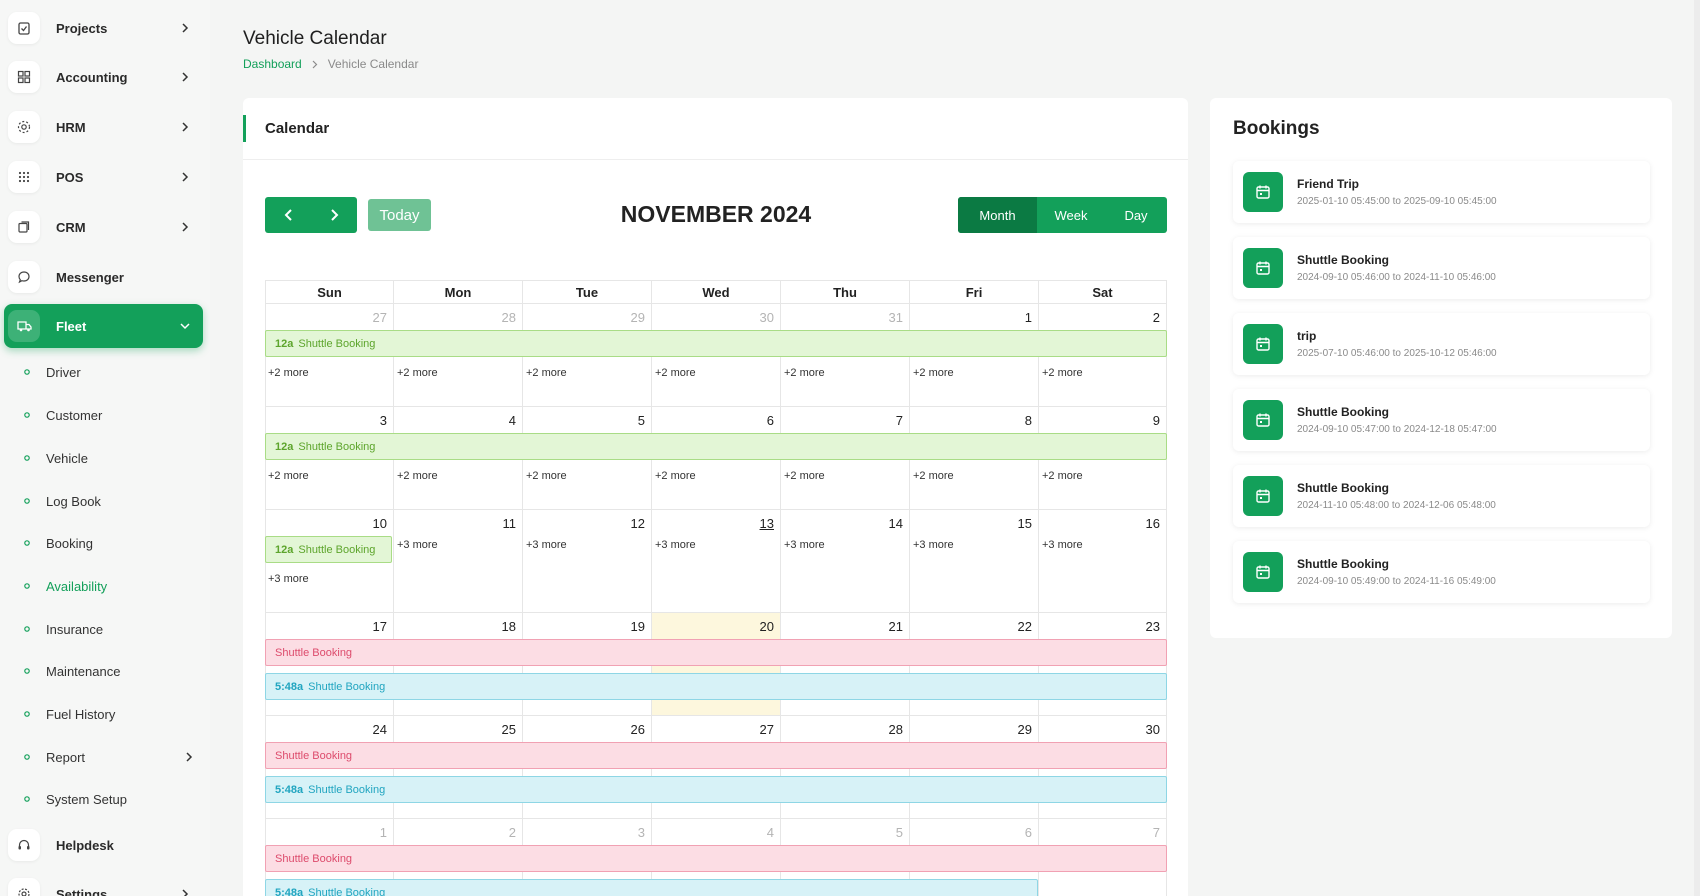 The image size is (1700, 896). I want to click on sidebar-item-fleet: Fleet, so click(103, 326).